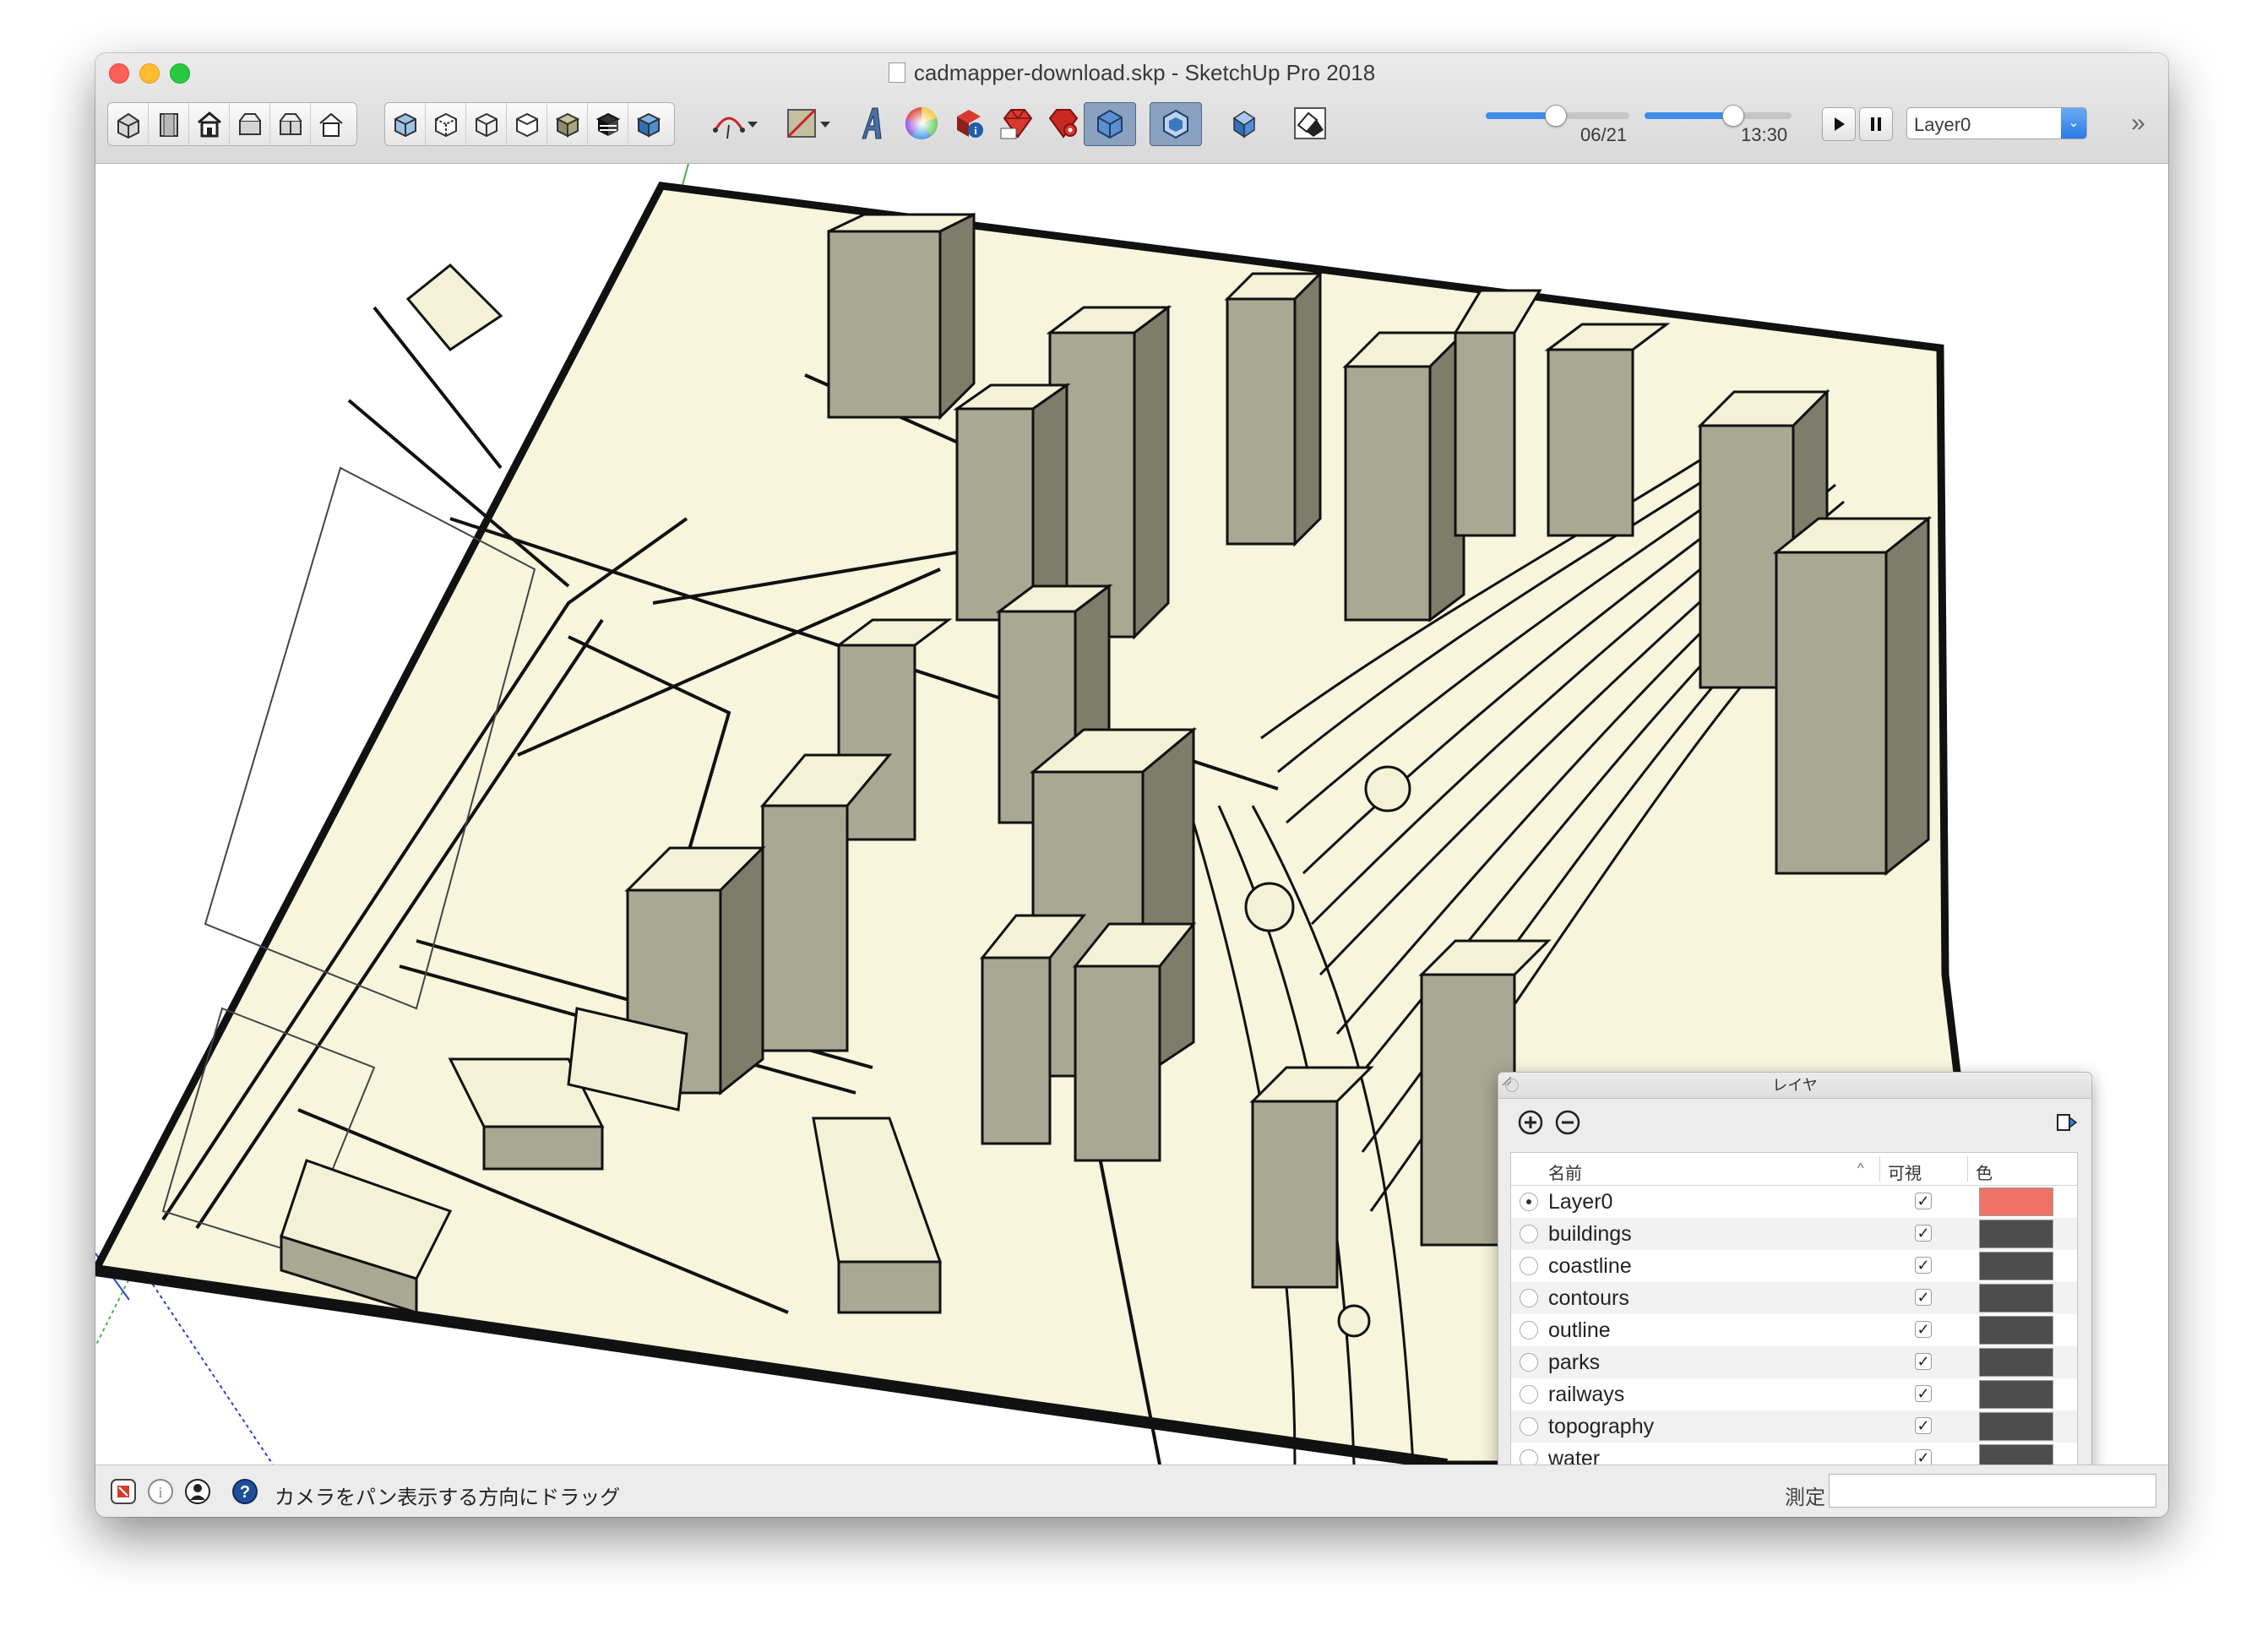 The height and width of the screenshot is (1652, 2262). I want to click on layer-row: outline ✓, so click(1794, 1330).